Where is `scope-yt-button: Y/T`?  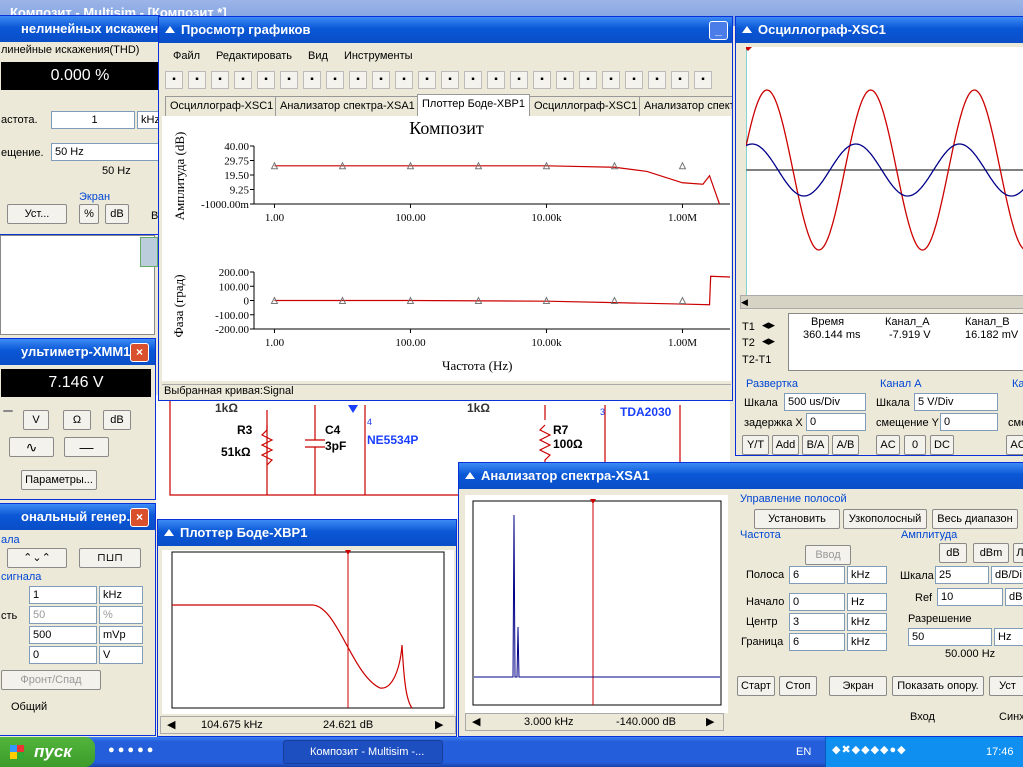 scope-yt-button: Y/T is located at coordinates (755, 445).